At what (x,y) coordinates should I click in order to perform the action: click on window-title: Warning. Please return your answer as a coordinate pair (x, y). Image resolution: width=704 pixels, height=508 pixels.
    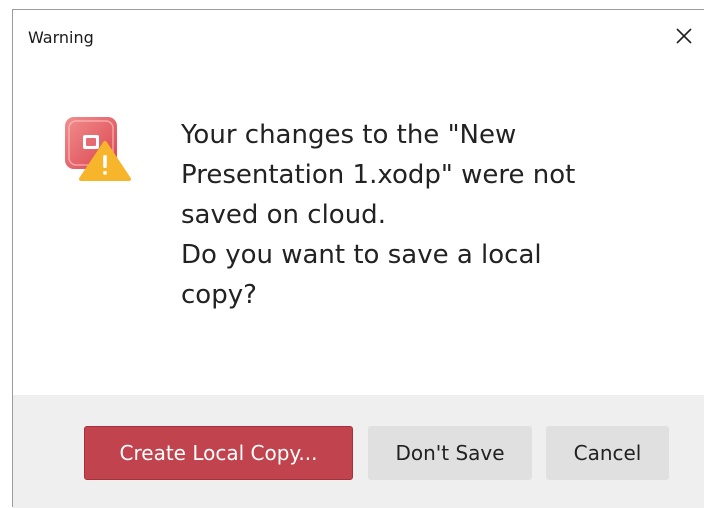
    Looking at the image, I should click on (61, 37).